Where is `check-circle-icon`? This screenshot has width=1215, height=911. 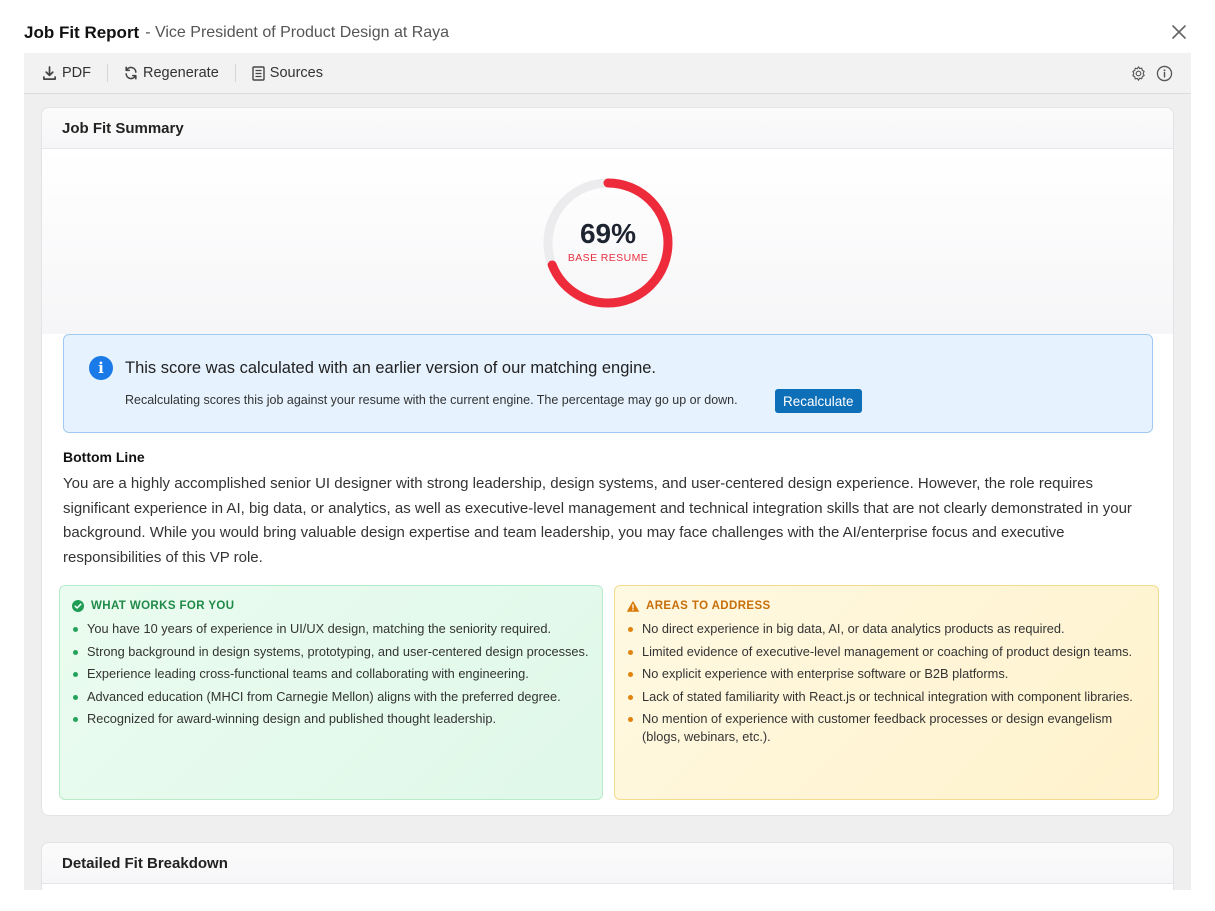 check-circle-icon is located at coordinates (78, 606).